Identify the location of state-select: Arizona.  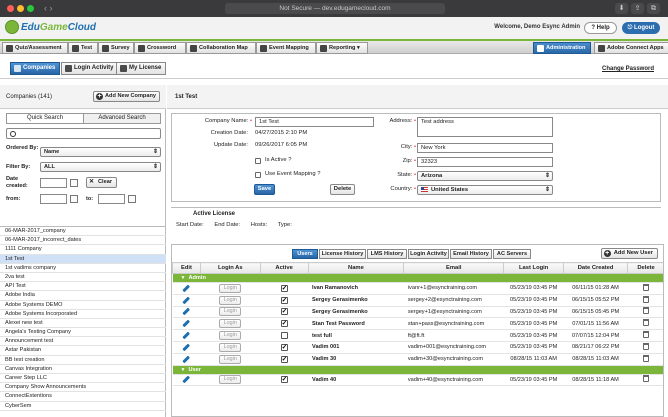
(485, 176).